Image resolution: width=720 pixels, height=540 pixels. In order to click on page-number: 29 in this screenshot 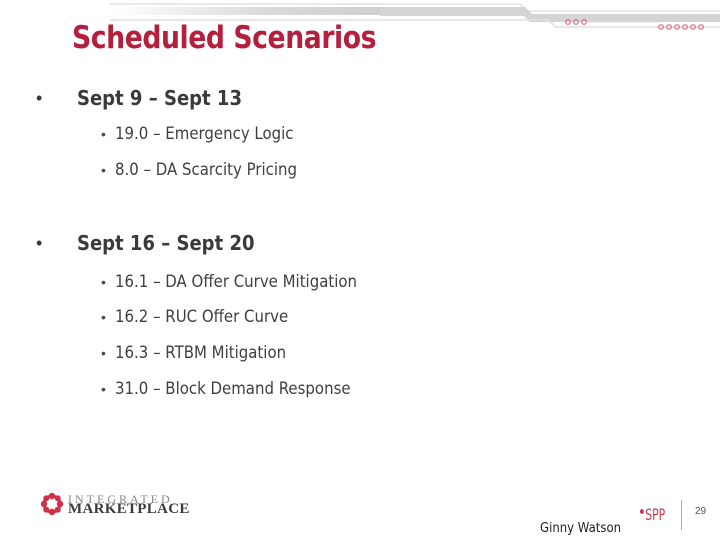, I will do `click(701, 511)`.